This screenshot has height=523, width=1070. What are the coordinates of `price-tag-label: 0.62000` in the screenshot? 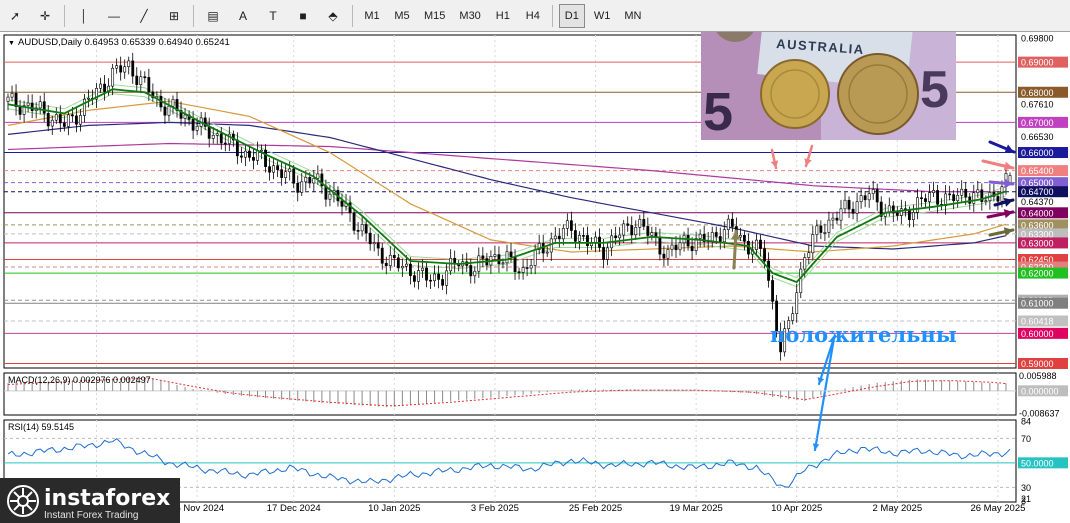 It's located at (1037, 274).